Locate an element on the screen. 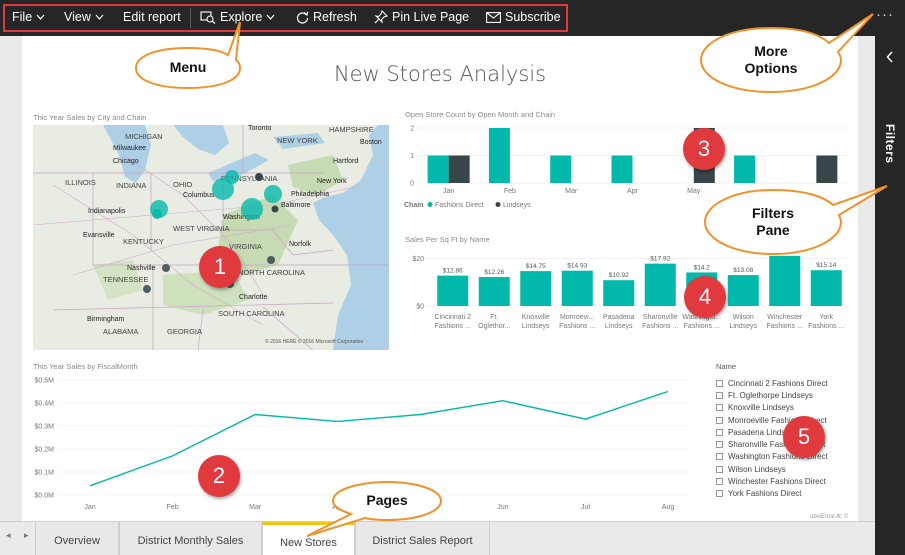 The height and width of the screenshot is (555, 905). slicer-item: Ft. Oglethorpe Lindseys is located at coordinates (781, 395).